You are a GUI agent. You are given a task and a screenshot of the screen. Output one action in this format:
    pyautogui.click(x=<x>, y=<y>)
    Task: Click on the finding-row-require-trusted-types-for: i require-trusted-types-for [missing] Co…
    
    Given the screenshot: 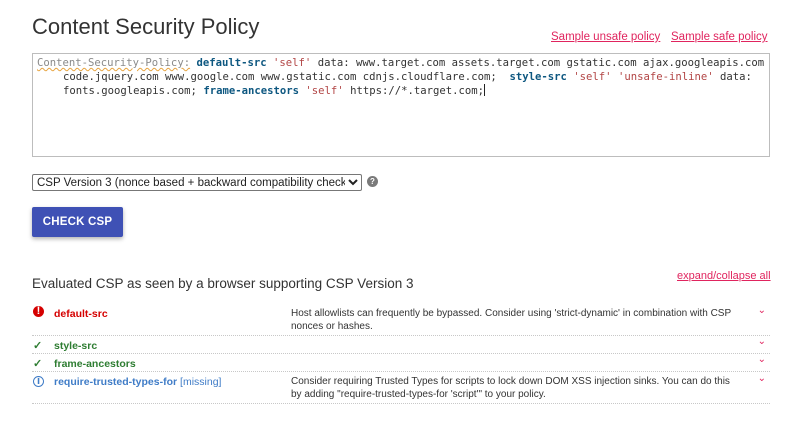 What is the action you would take?
    pyautogui.click(x=401, y=388)
    